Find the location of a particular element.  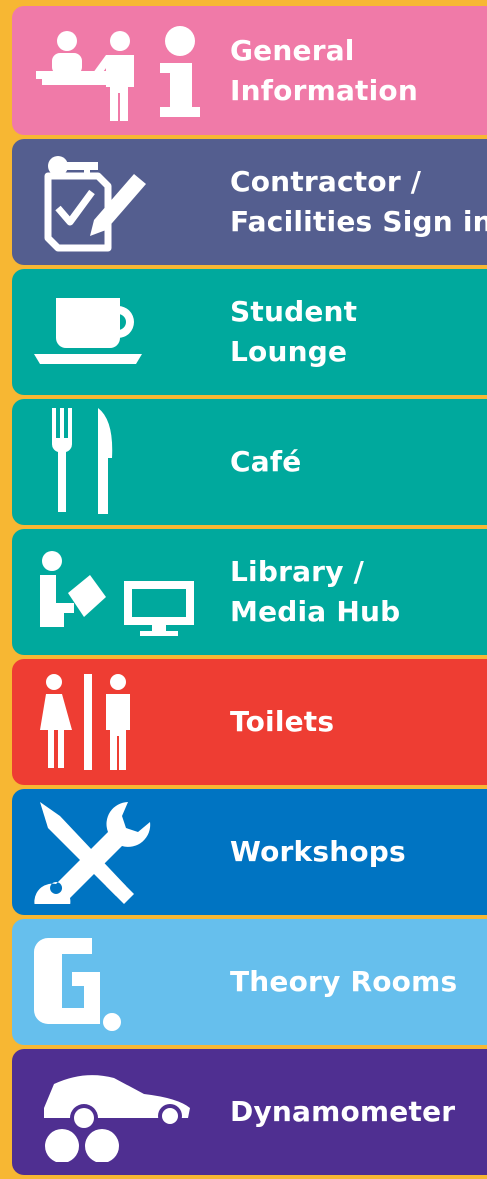

sign-dynamometer: Dynamometer is located at coordinates (249, 1112).